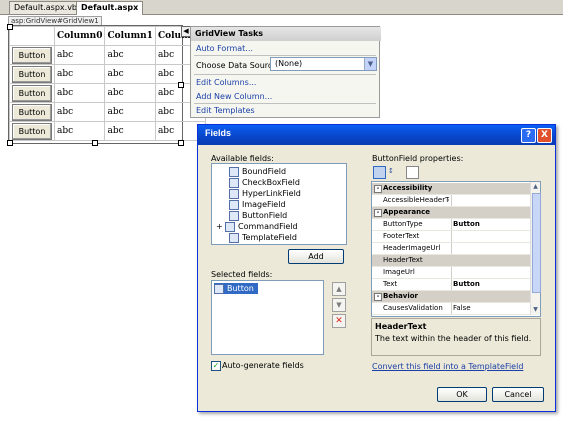 The height and width of the screenshot is (422, 563). What do you see at coordinates (370, 64) in the screenshot?
I see `chevron-down-icon: ▼` at bounding box center [370, 64].